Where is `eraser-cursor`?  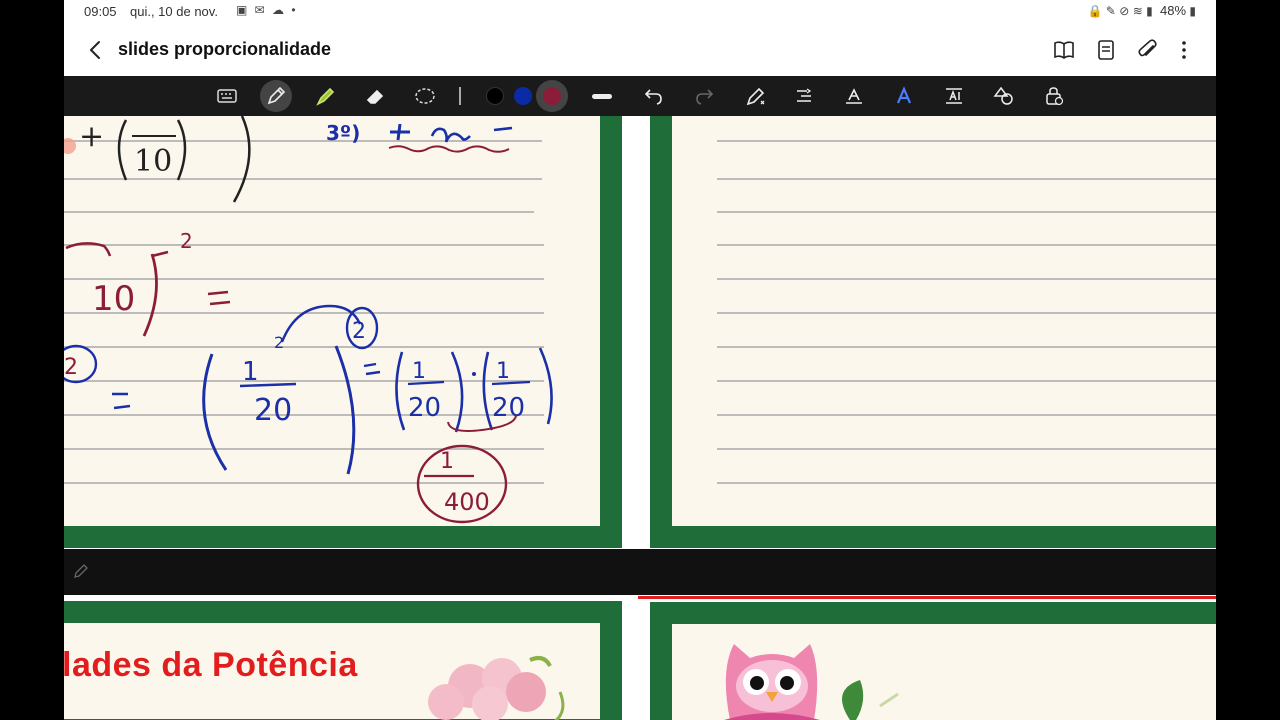
eraser-cursor is located at coordinates (70, 146).